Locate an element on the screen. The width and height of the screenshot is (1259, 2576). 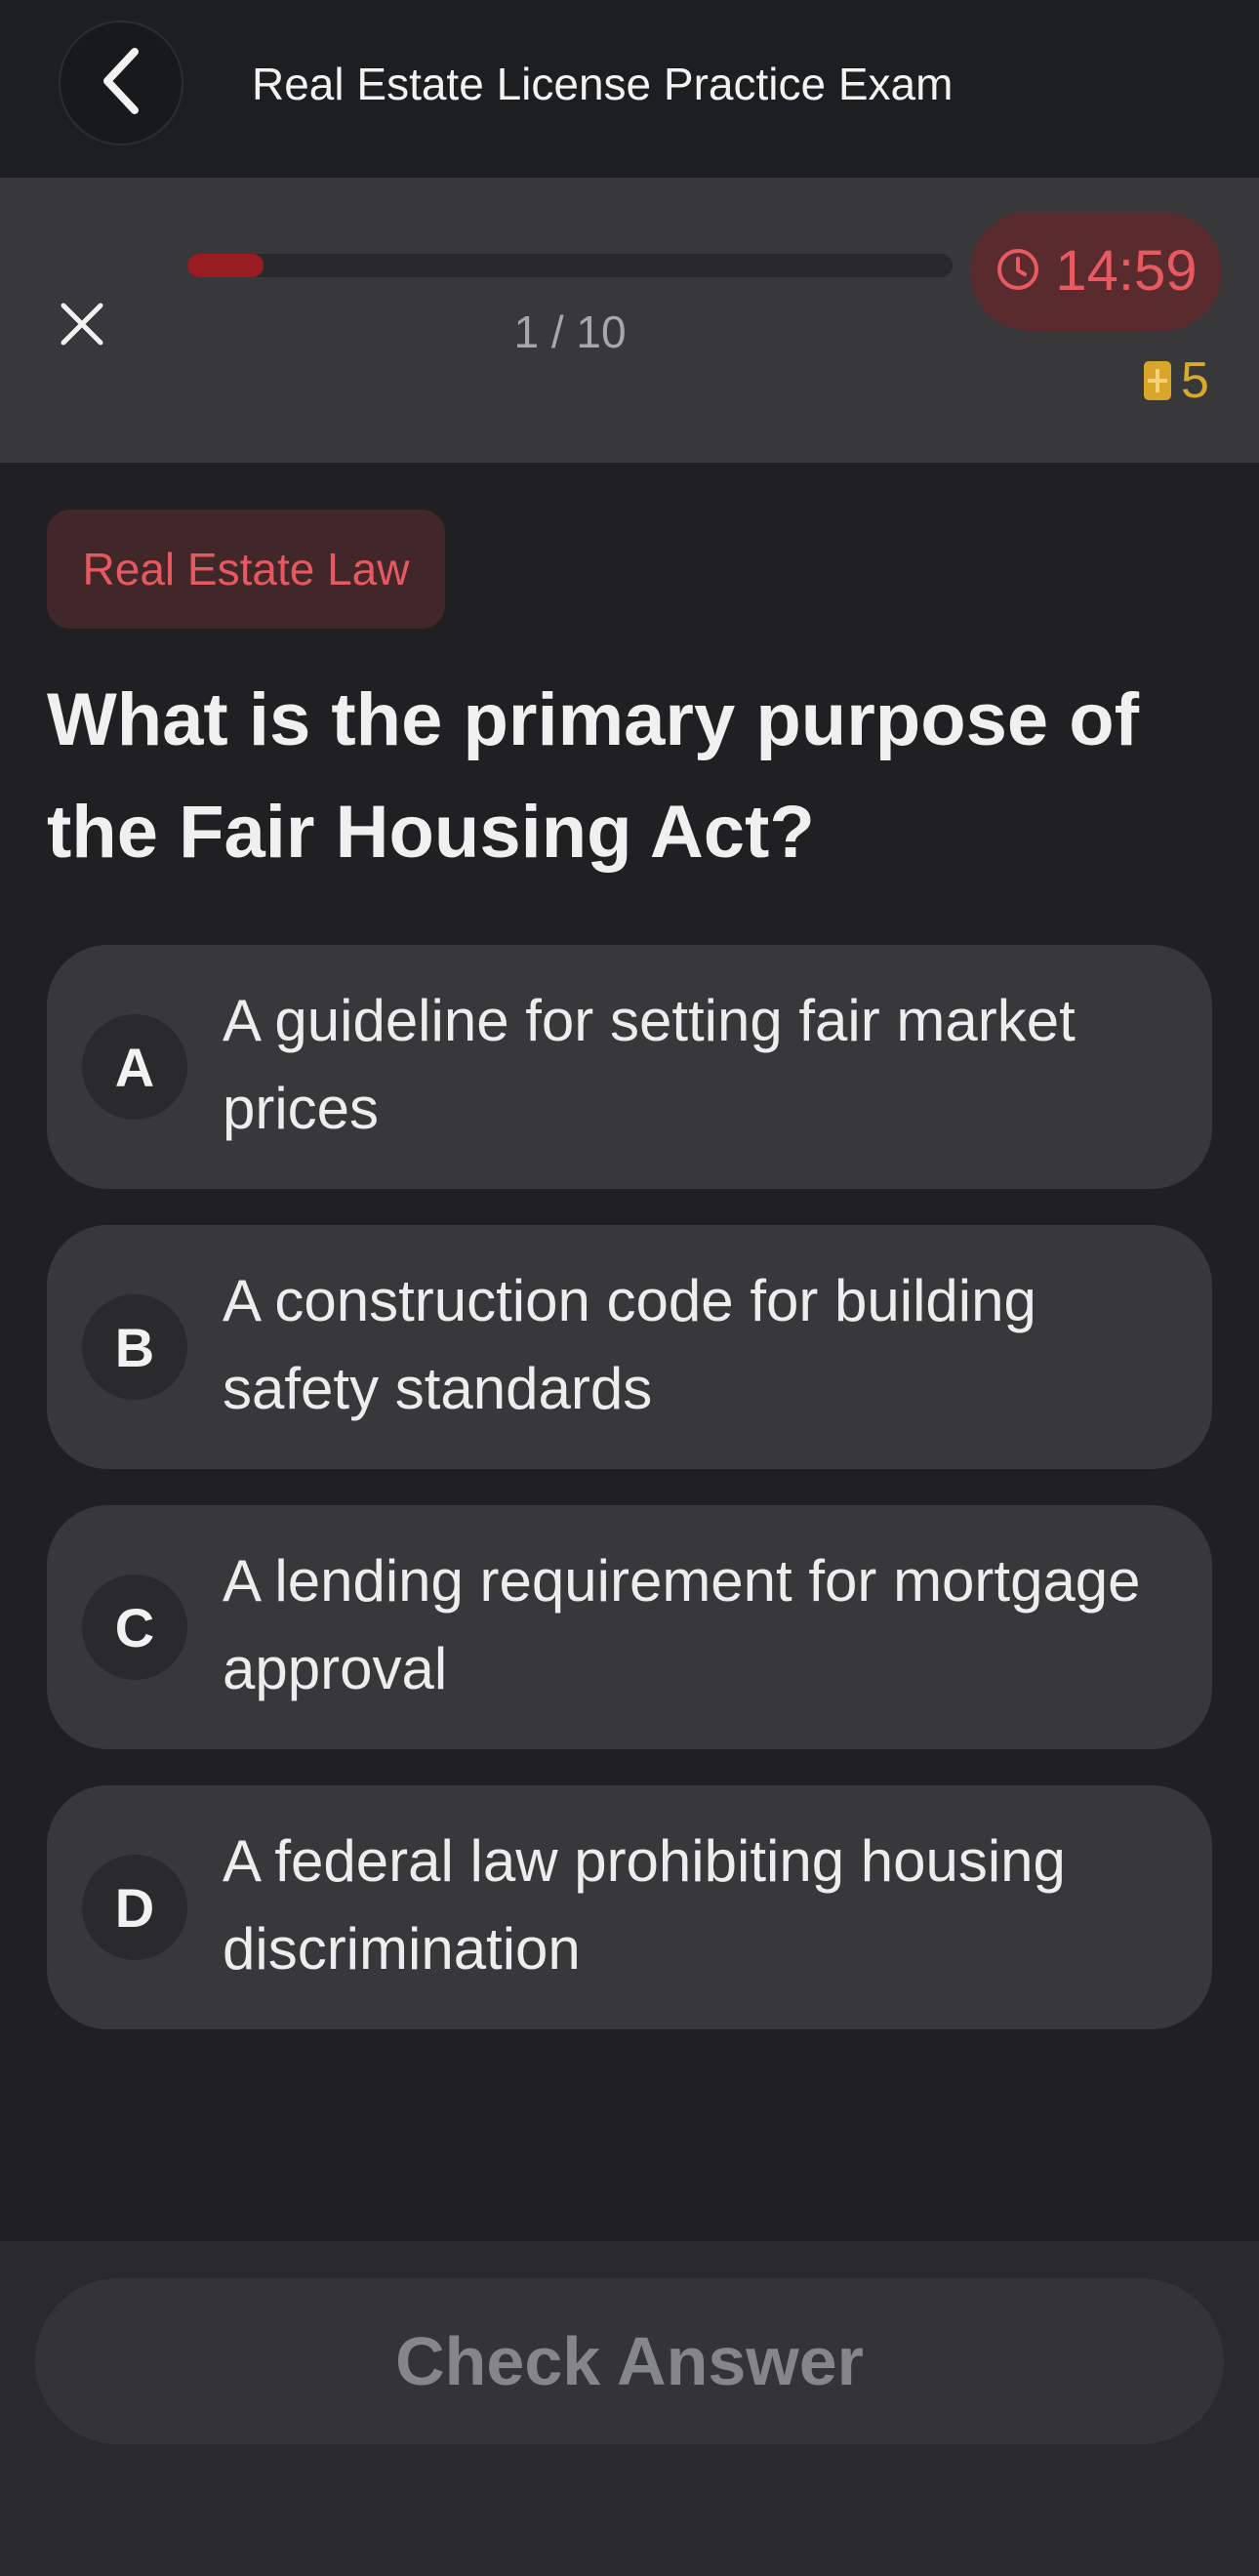
coin-count: 5 is located at coordinates (1195, 380).